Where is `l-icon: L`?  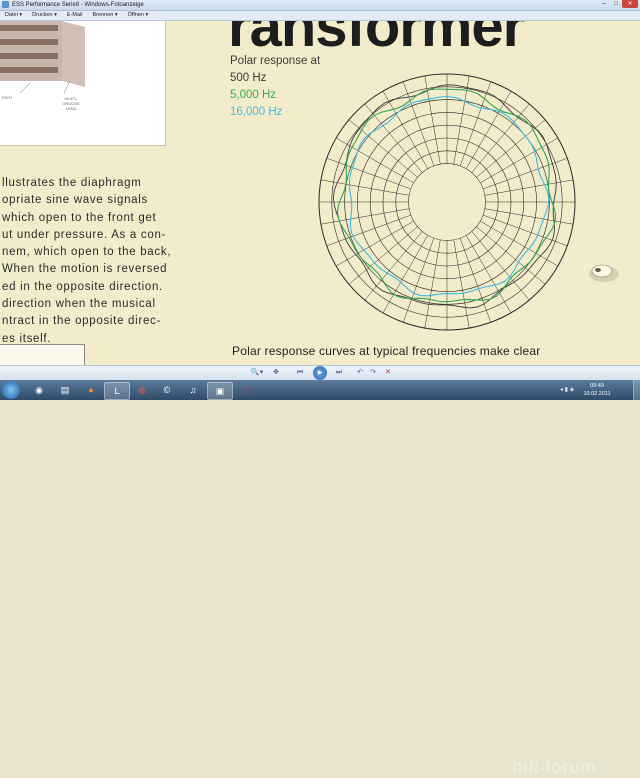
l-icon: L is located at coordinates (117, 391).